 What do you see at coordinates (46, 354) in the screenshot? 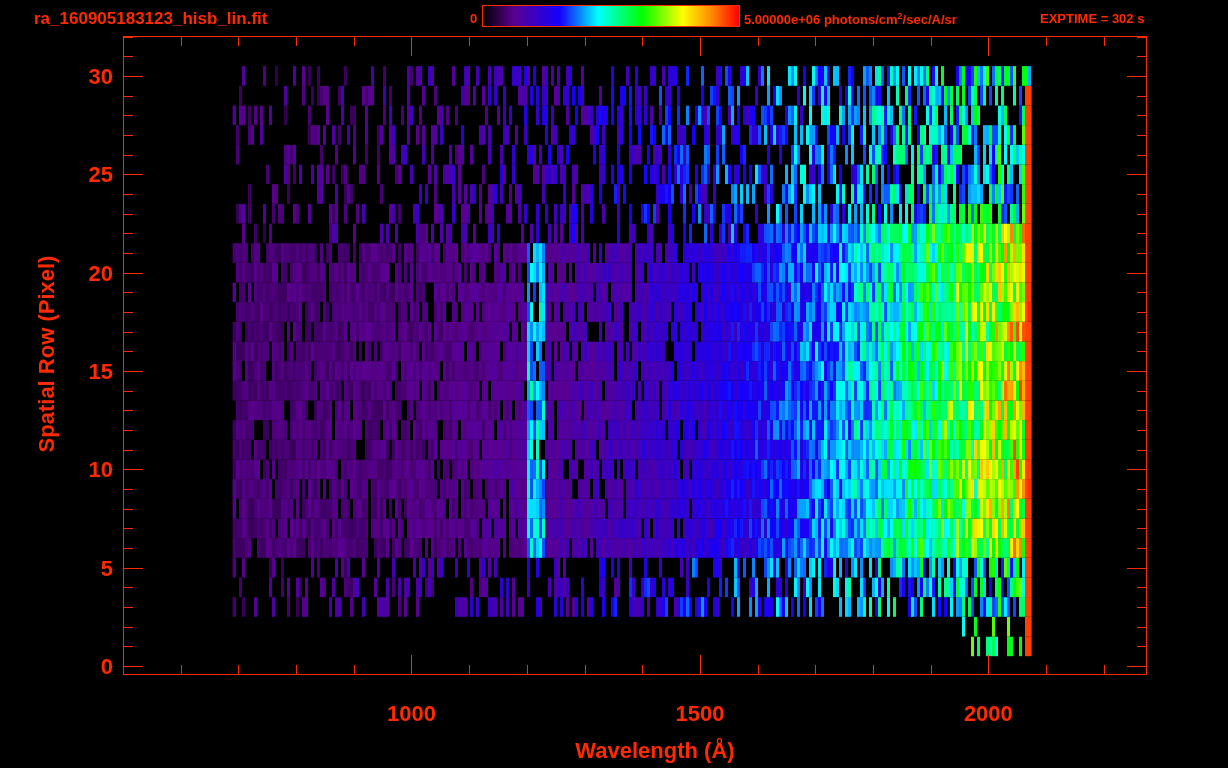
I see `y-axis-title: Spatial Row (Pixel)` at bounding box center [46, 354].